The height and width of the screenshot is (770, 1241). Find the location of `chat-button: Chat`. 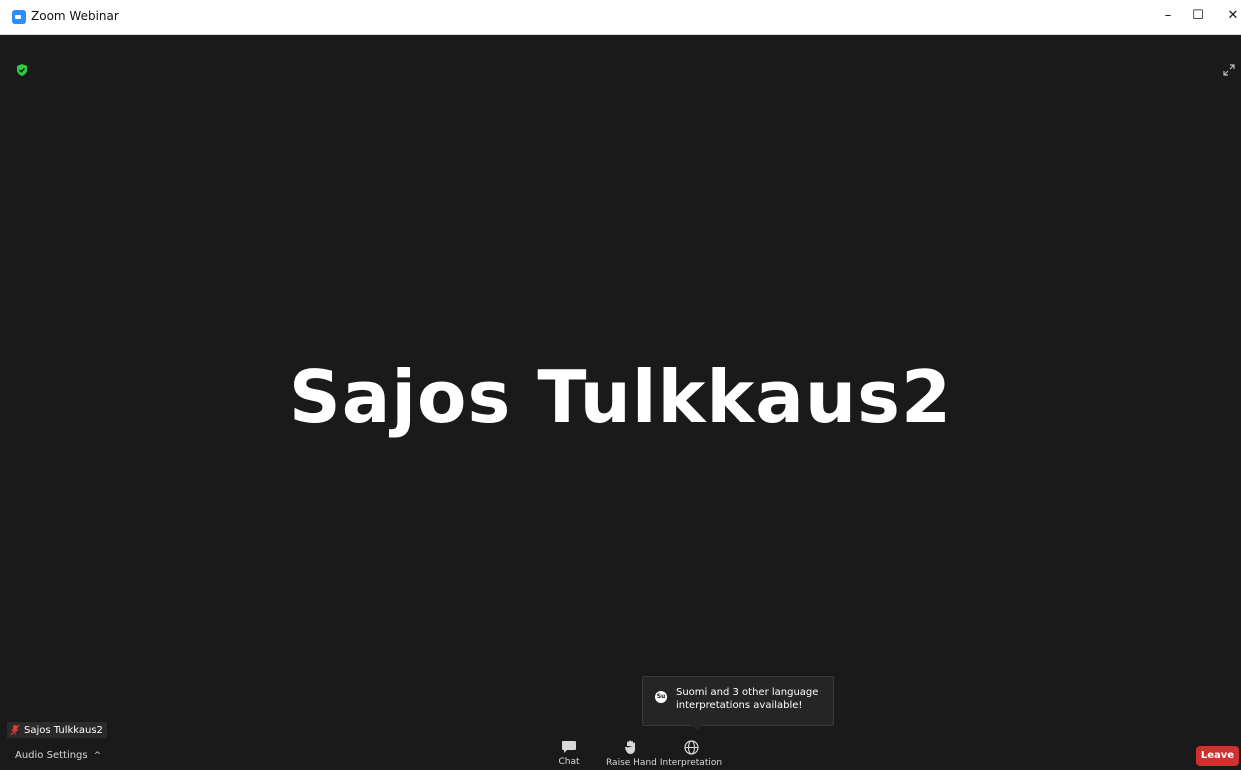

chat-button: Chat is located at coordinates (569, 753).